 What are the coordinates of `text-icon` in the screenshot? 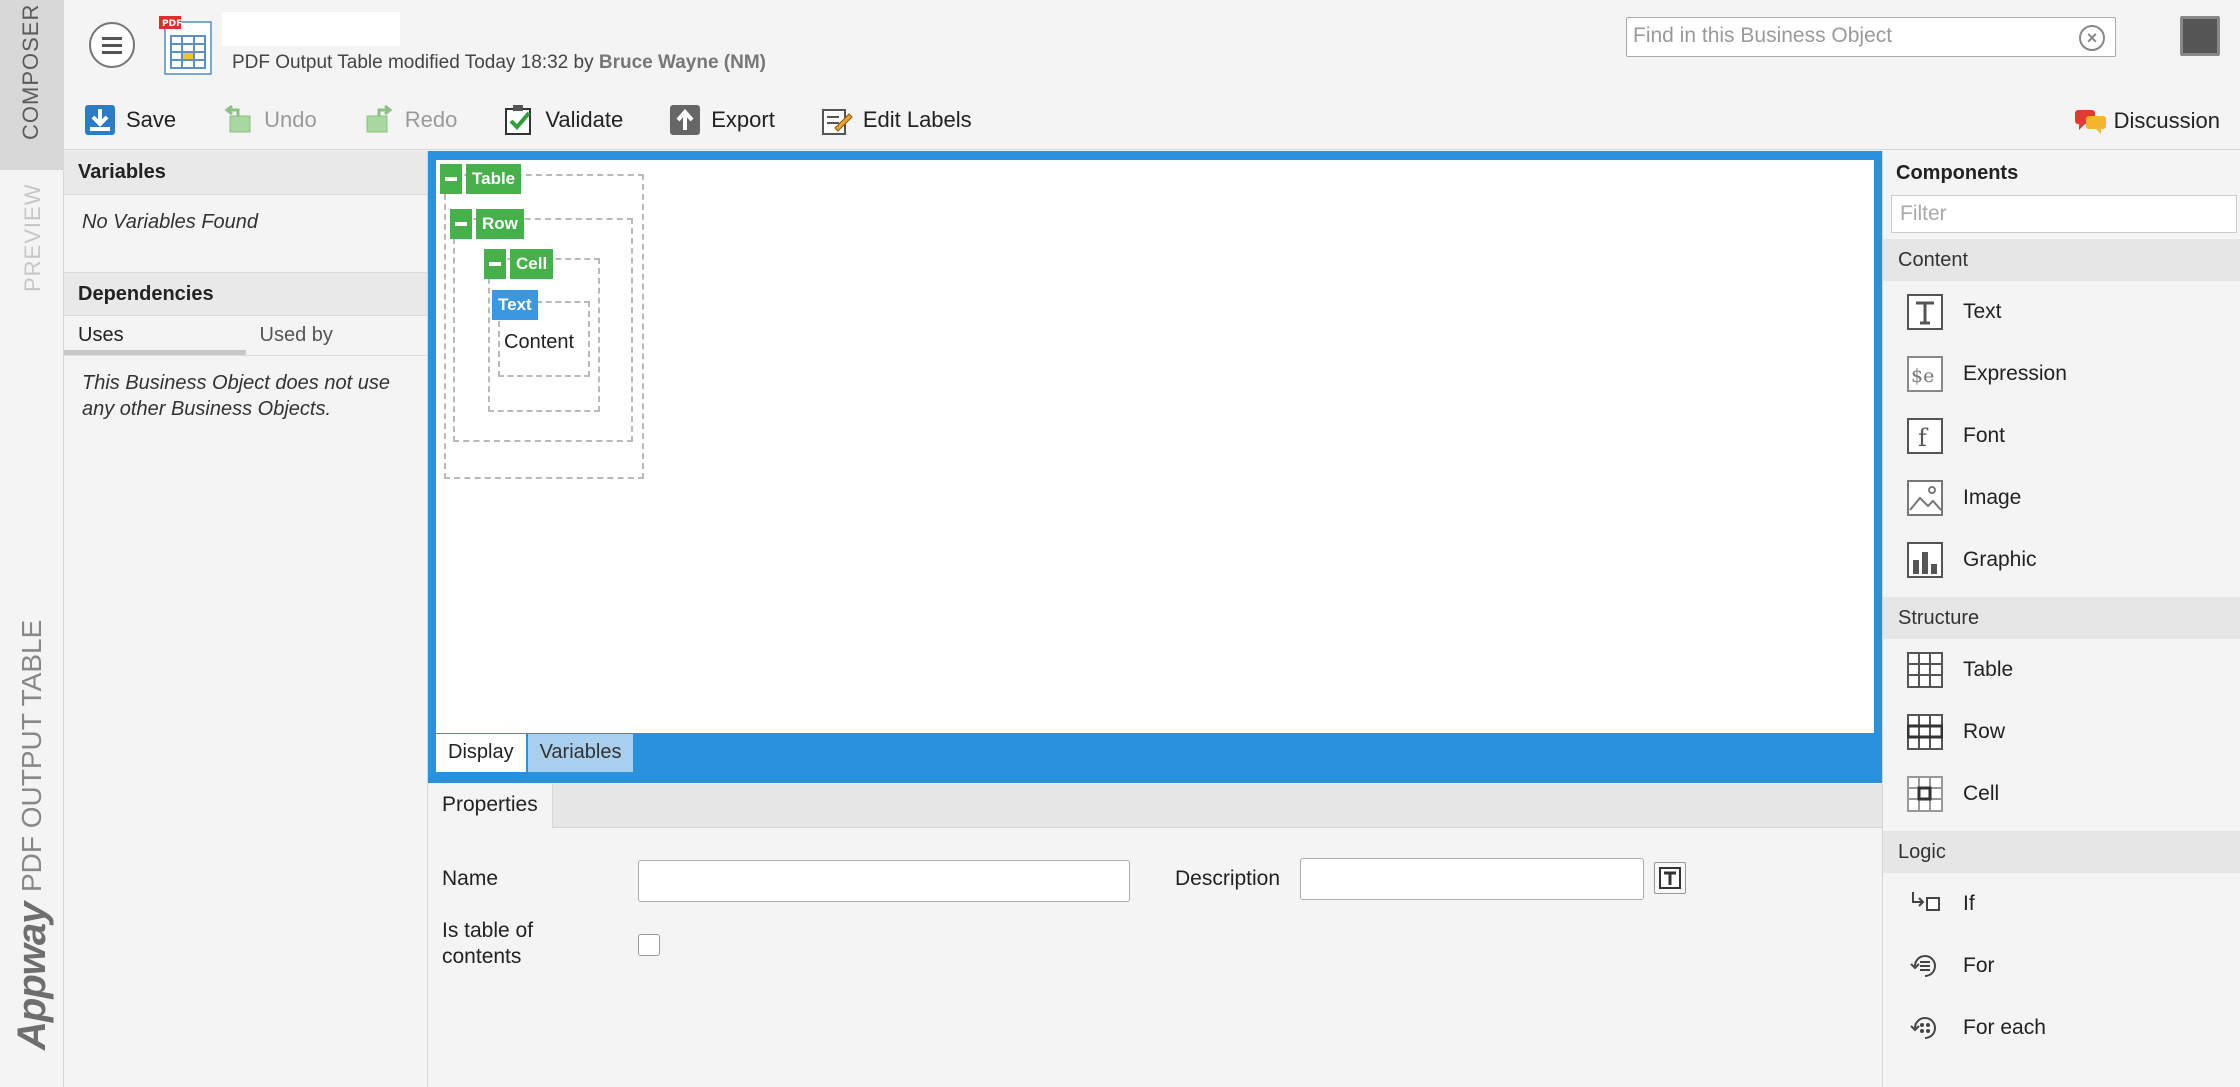 It's located at (1925, 312).